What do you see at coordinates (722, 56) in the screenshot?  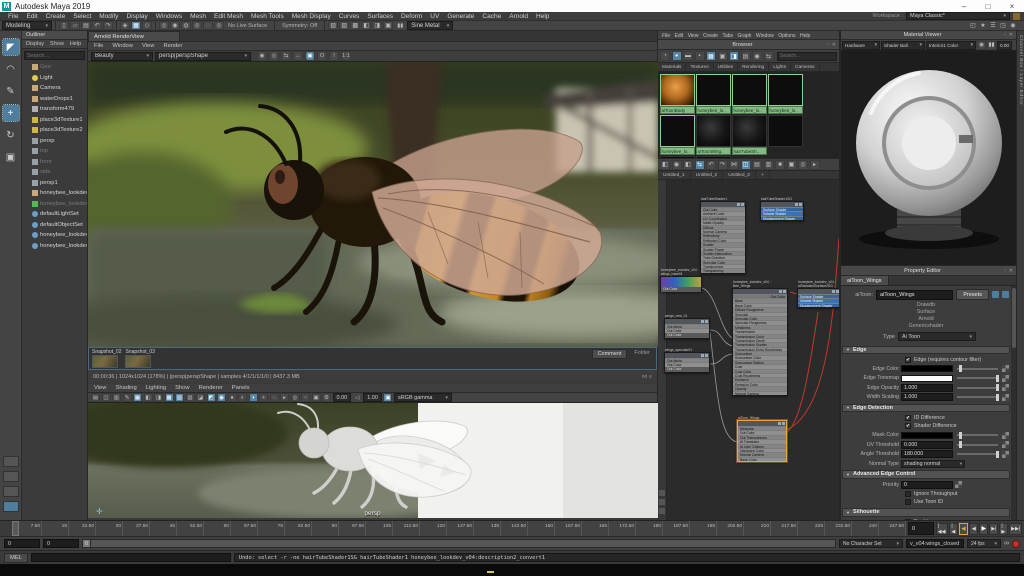 I see `browser-tool-icon: ▣` at bounding box center [722, 56].